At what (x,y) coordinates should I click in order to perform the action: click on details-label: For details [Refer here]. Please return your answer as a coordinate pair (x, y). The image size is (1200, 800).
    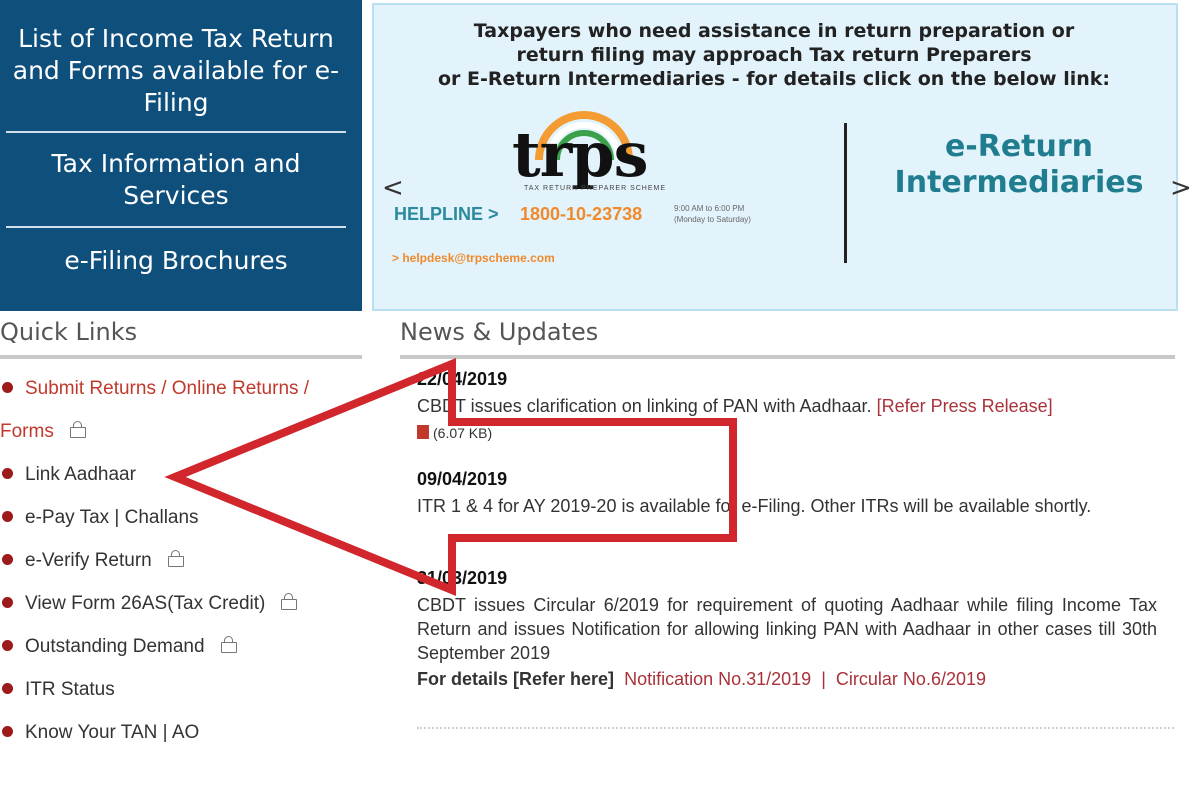
    Looking at the image, I should click on (516, 679).